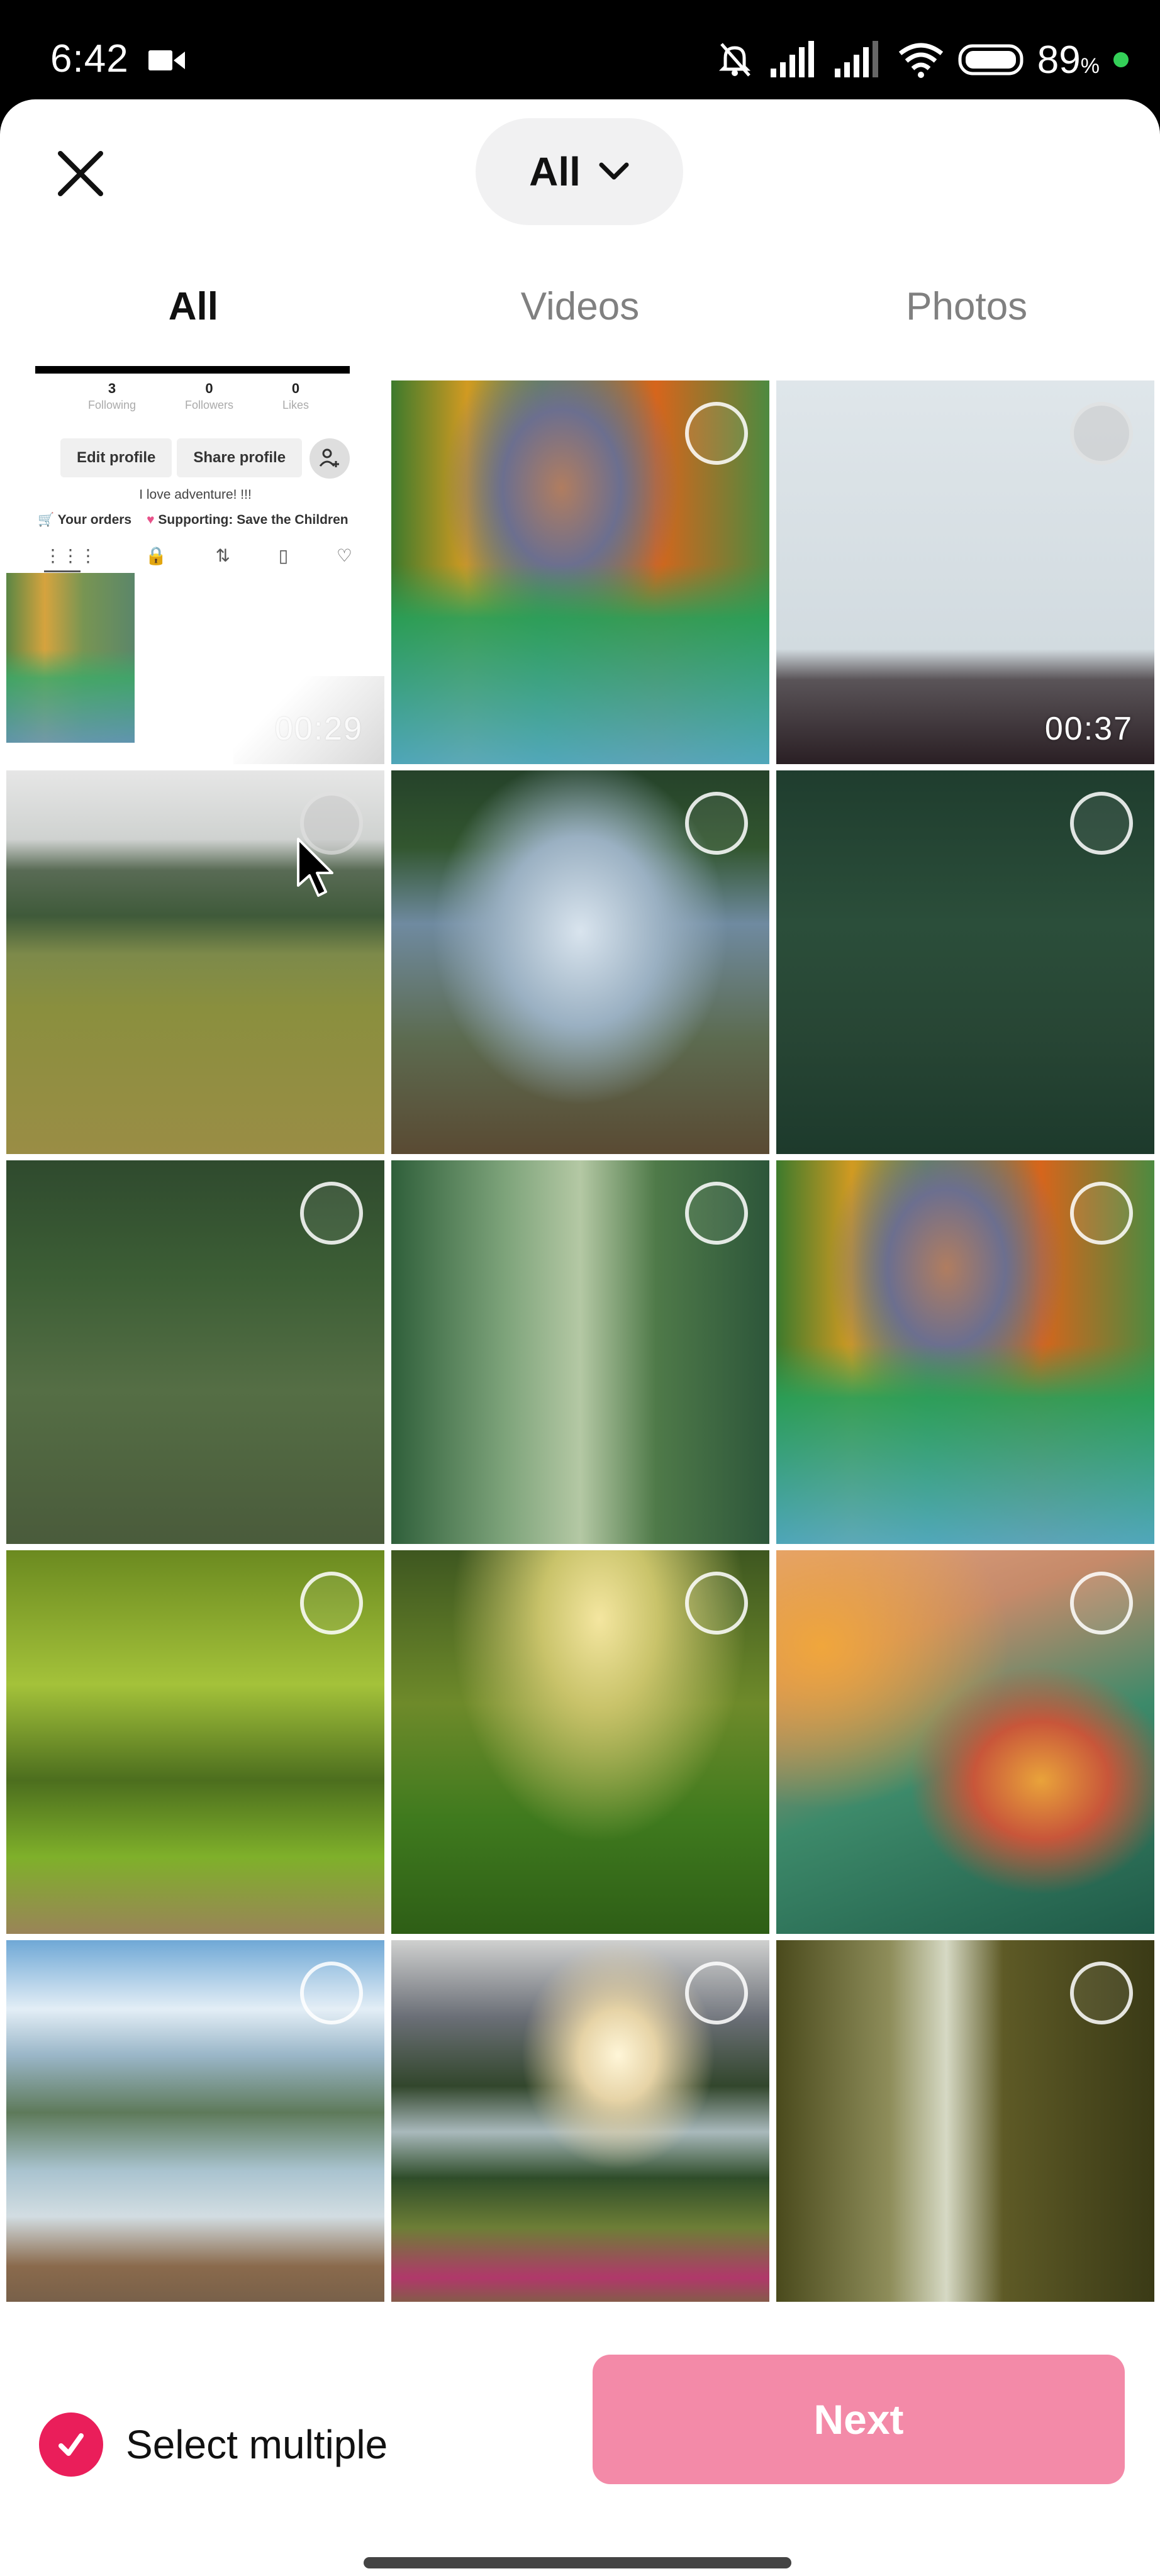 The width and height of the screenshot is (1160, 2576). Describe the element at coordinates (283, 555) in the screenshot. I see `bookmark-icon: ▯` at that location.